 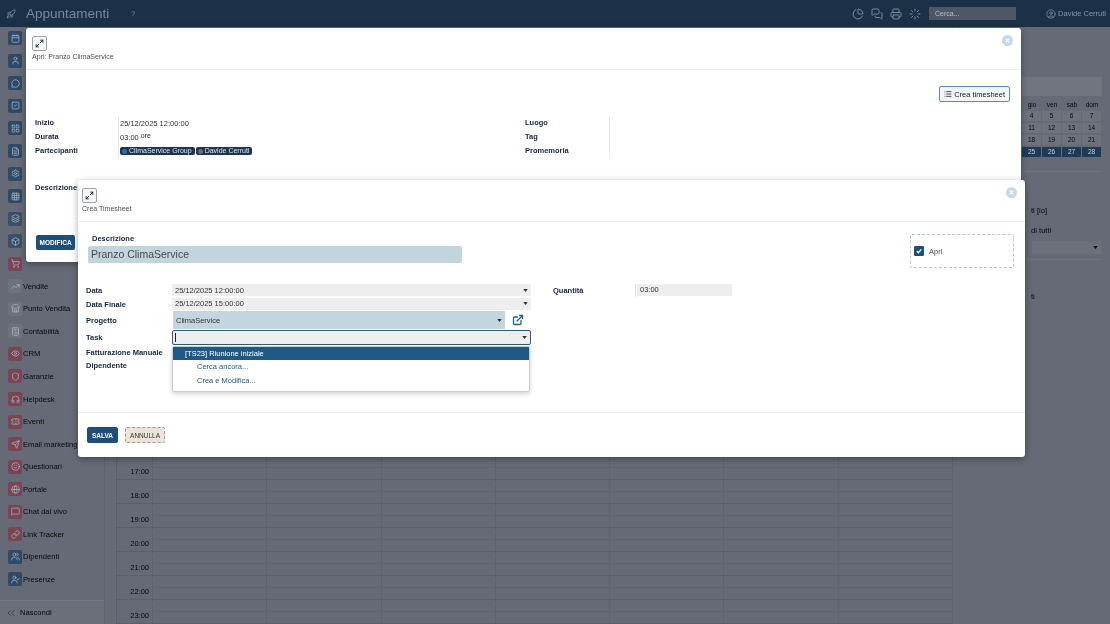 What do you see at coordinates (15, 263) in the screenshot?
I see `cart-icon` at bounding box center [15, 263].